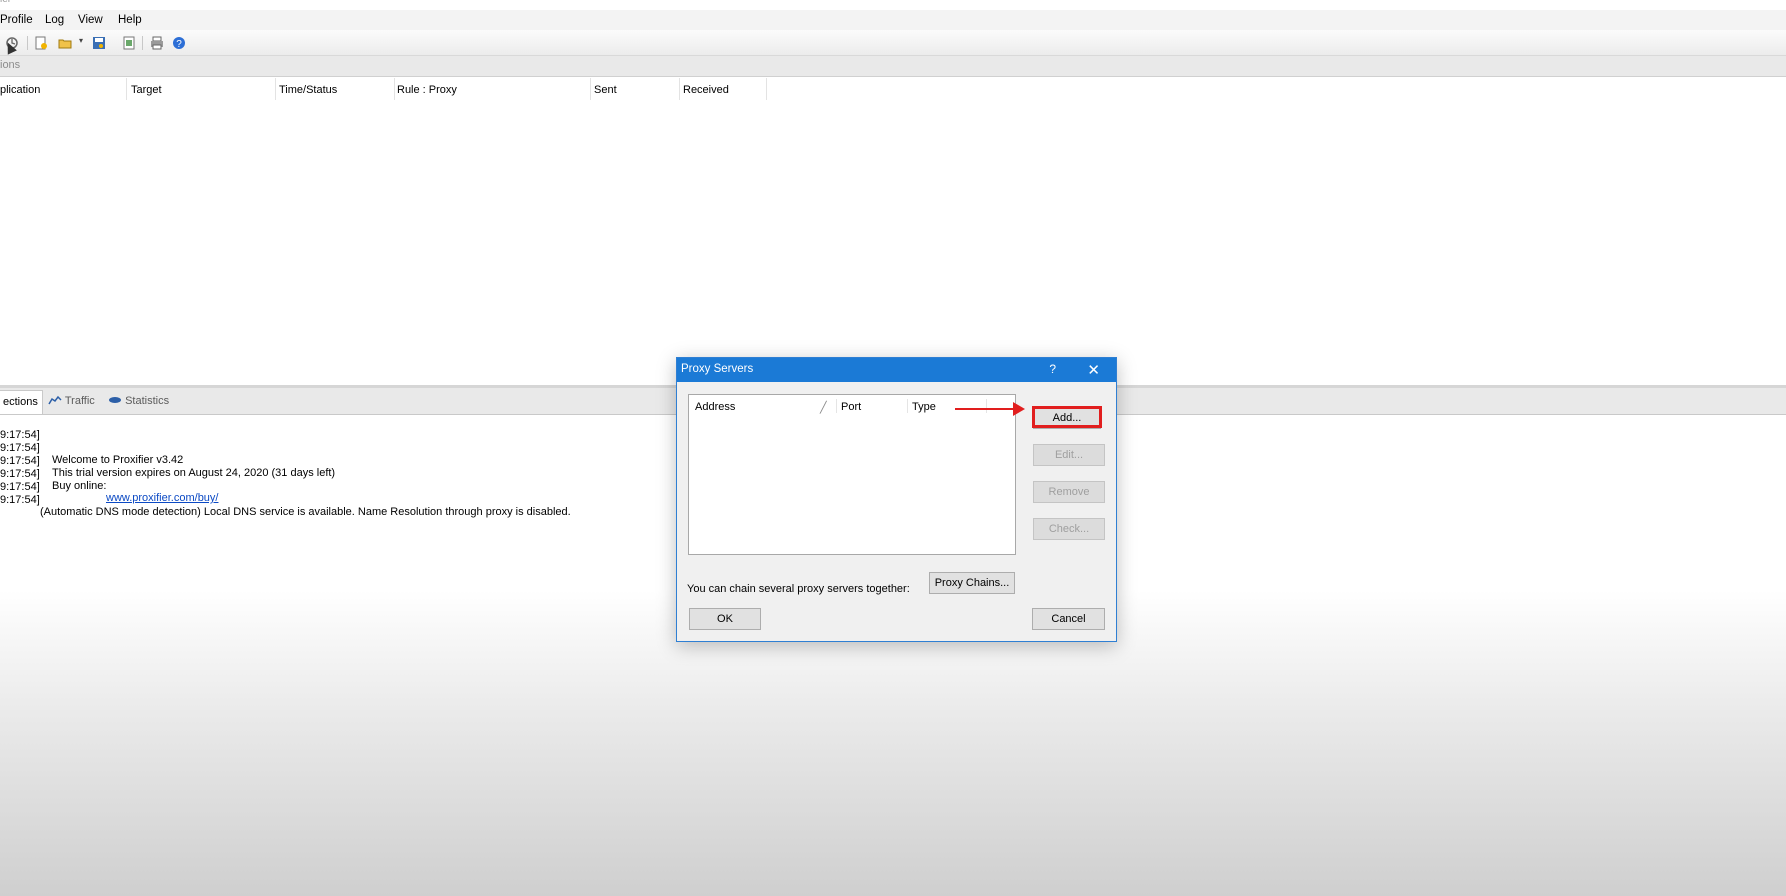  Describe the element at coordinates (90, 20) in the screenshot. I see `menu-view: View` at that location.